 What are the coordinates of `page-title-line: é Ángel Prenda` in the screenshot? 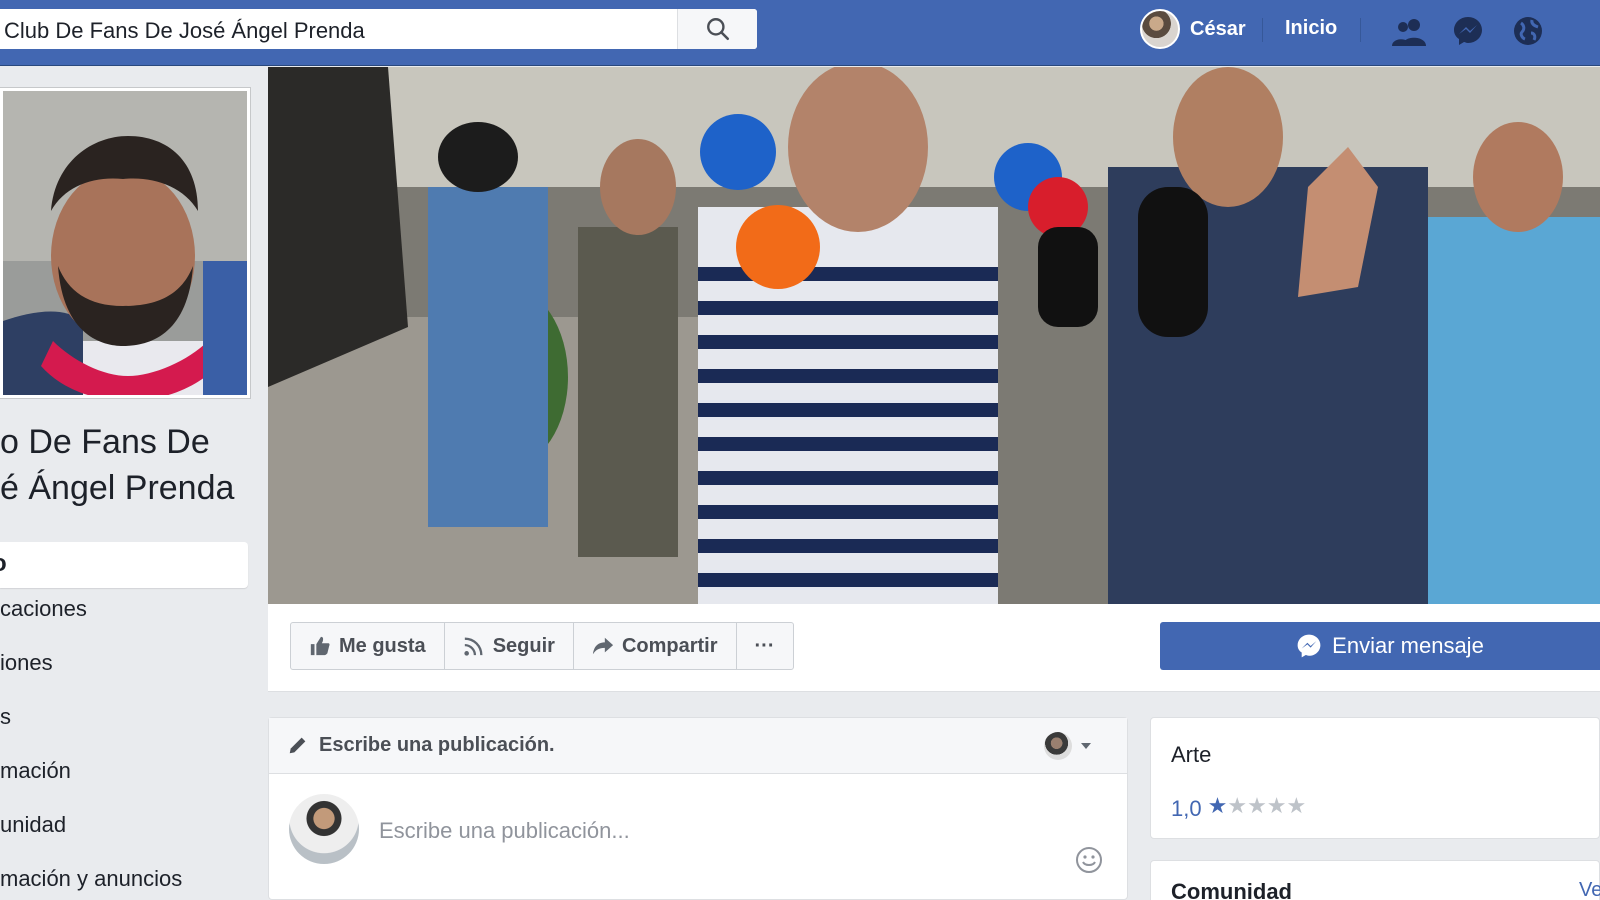 It's located at (117, 488).